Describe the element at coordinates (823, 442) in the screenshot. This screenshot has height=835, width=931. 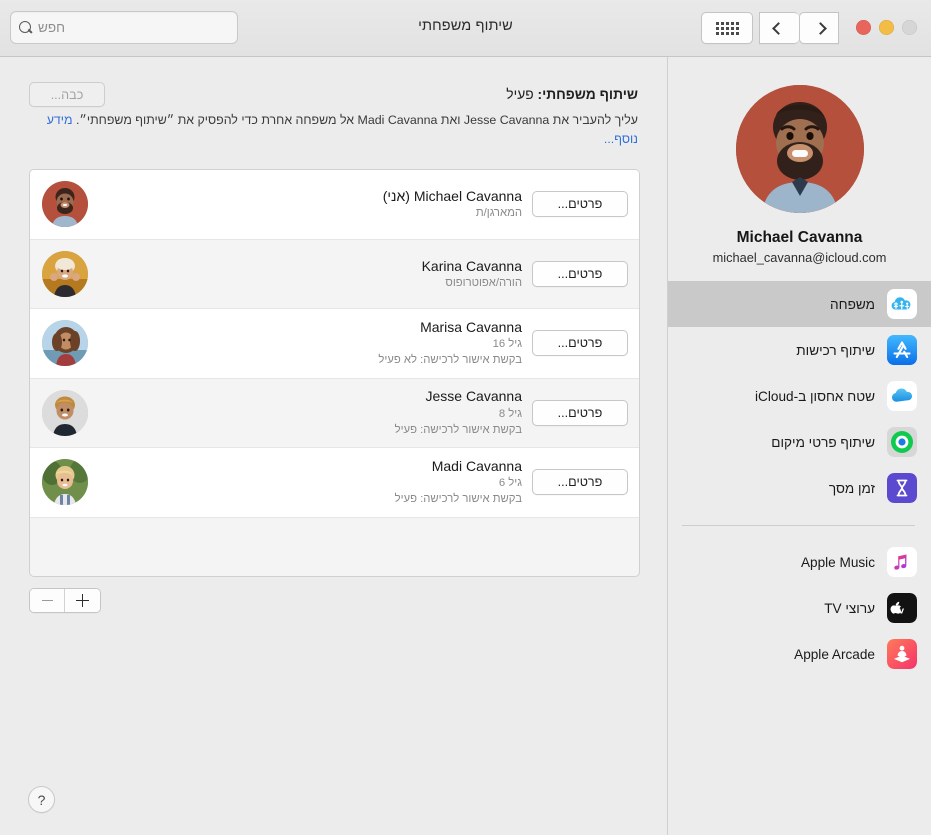
I see `sidebar-item-label: שיתוף פרטי מיקום` at that location.